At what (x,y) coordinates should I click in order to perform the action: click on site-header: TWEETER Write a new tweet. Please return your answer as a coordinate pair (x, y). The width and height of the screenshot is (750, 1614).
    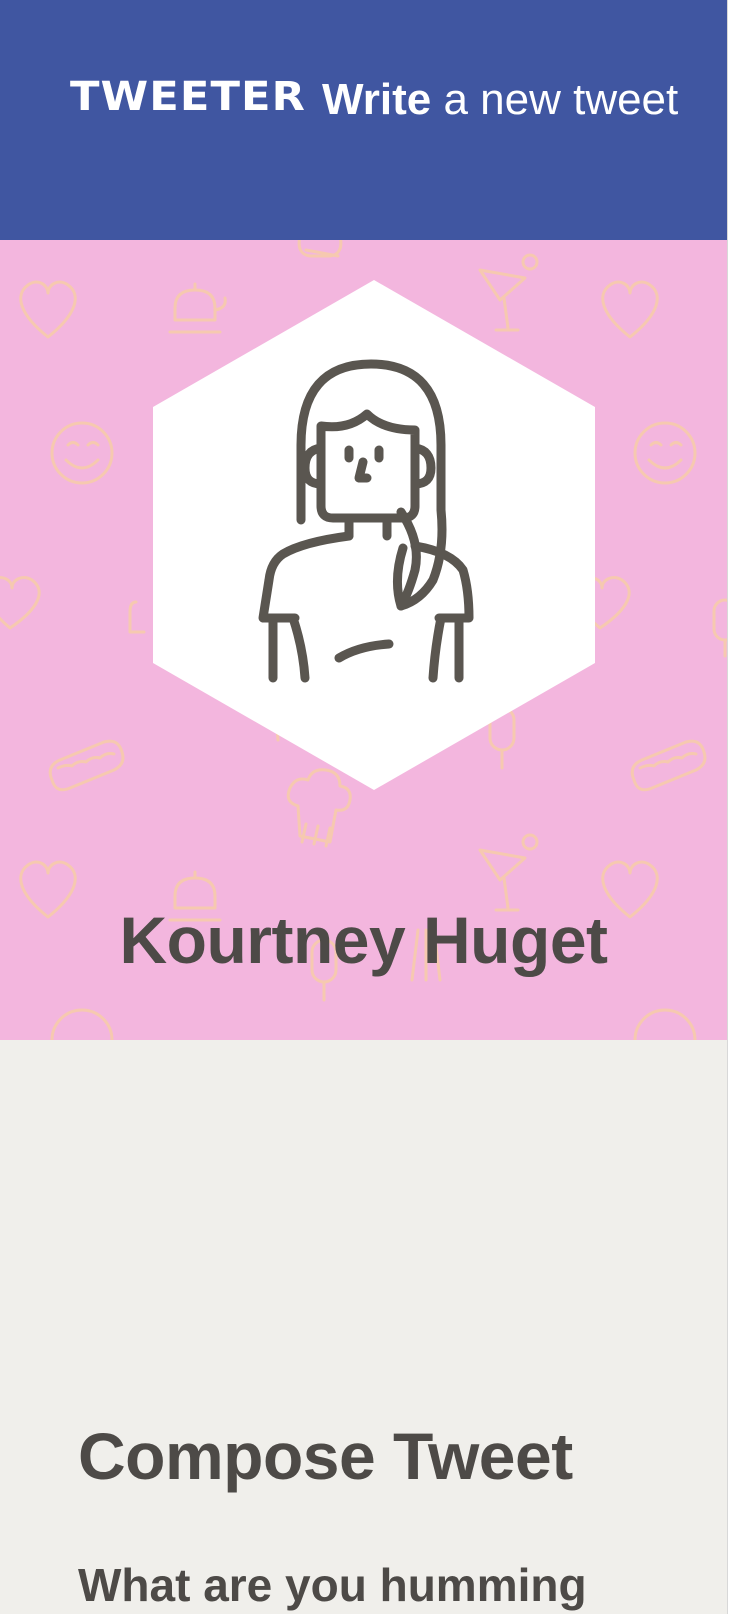
    Looking at the image, I should click on (363, 120).